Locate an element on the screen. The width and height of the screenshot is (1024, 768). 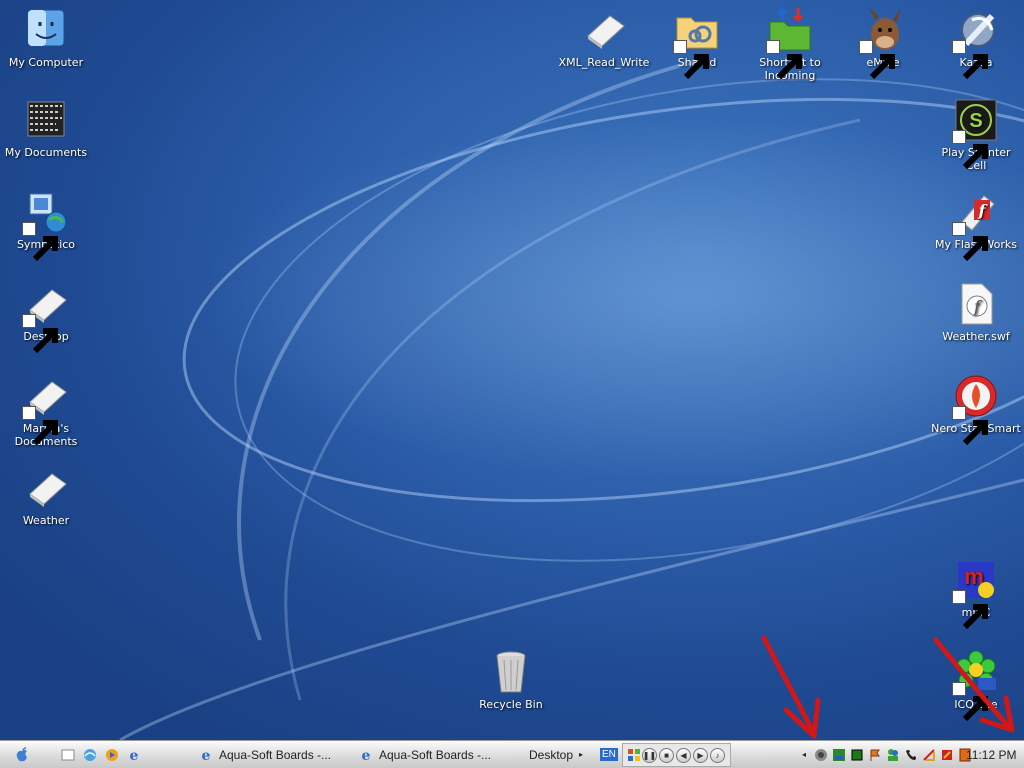
icon-label: Recycle Bin is located at coordinates (511, 704).